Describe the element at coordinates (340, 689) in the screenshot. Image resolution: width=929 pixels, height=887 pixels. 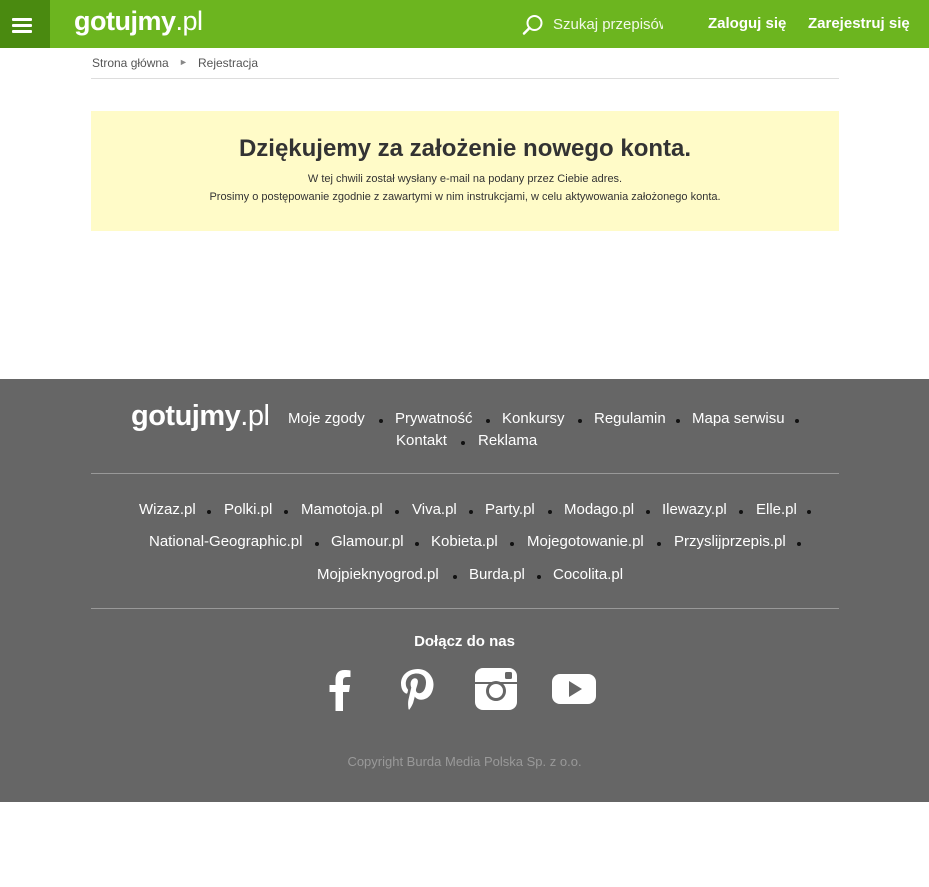
I see `facebook-icon` at that location.